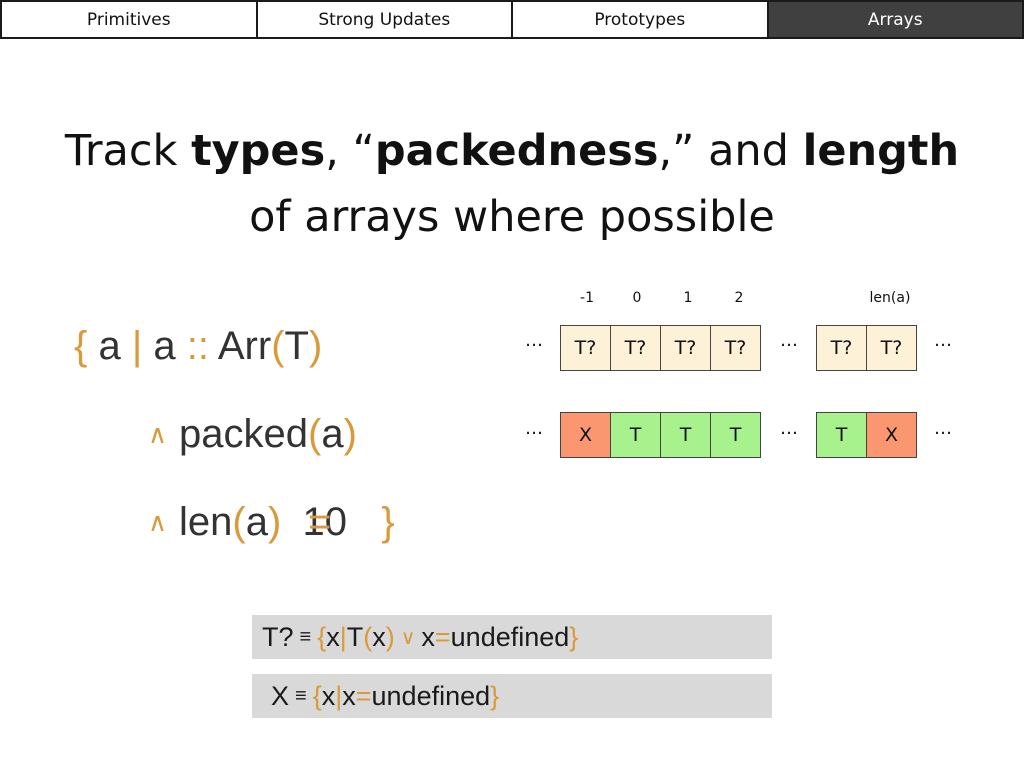  I want to click on type-row-right: T? T?, so click(866, 348).